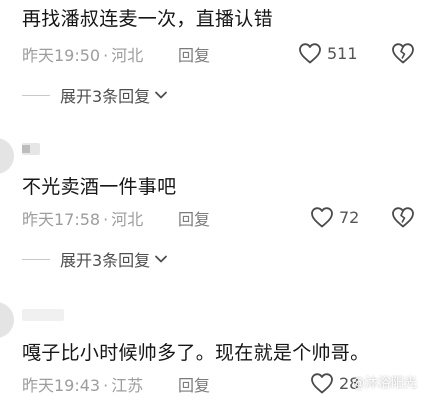 The height and width of the screenshot is (400, 442). I want to click on comment-meta: 昨天17:58 · 河北, so click(82, 218).